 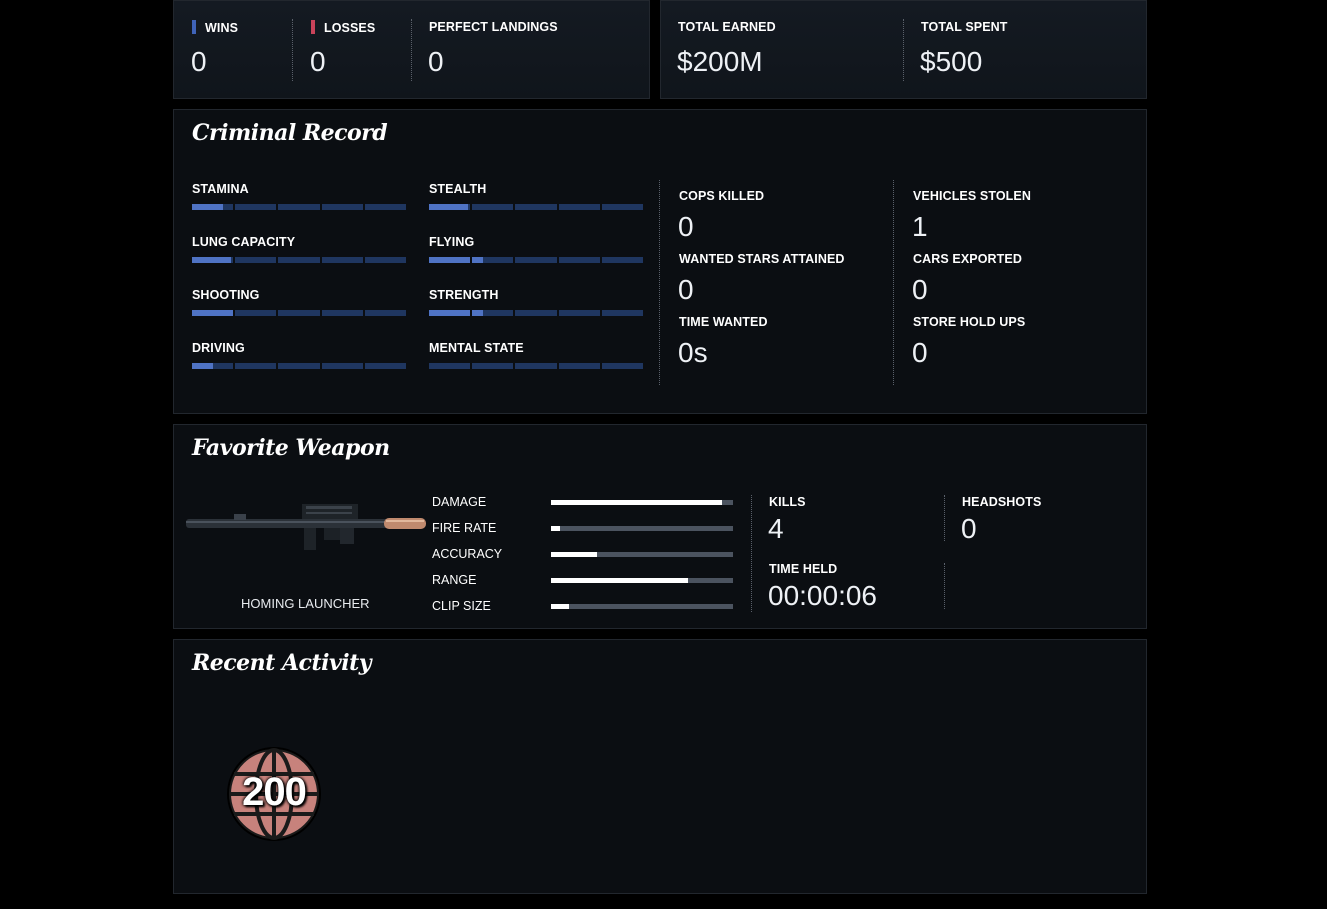 What do you see at coordinates (454, 580) in the screenshot?
I see `weapon-attr-label: RANGE` at bounding box center [454, 580].